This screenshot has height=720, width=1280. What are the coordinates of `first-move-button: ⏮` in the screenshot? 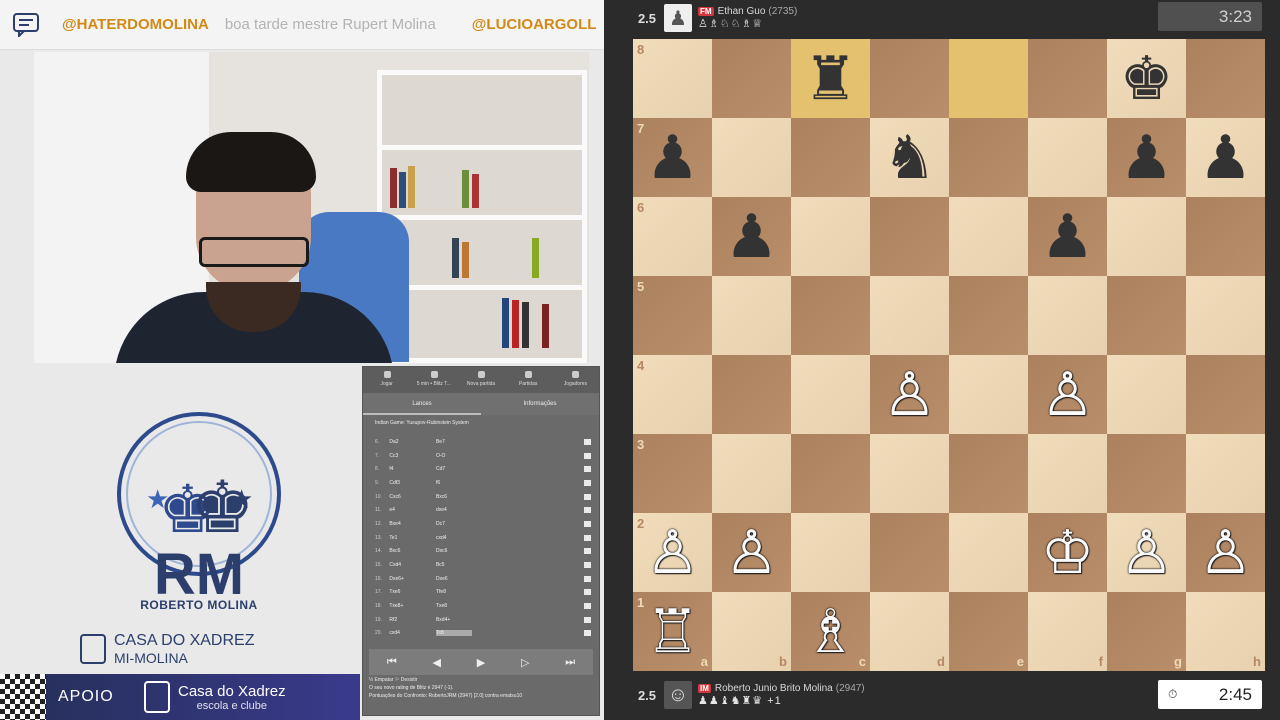 It's located at (392, 662).